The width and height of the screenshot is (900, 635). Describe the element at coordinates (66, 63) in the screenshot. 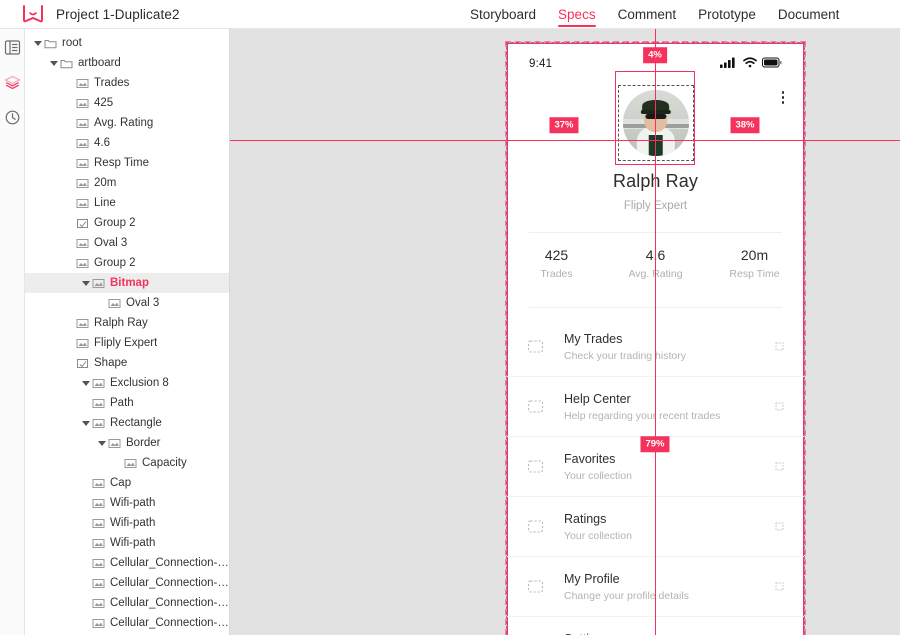

I see `folder-icon` at that location.